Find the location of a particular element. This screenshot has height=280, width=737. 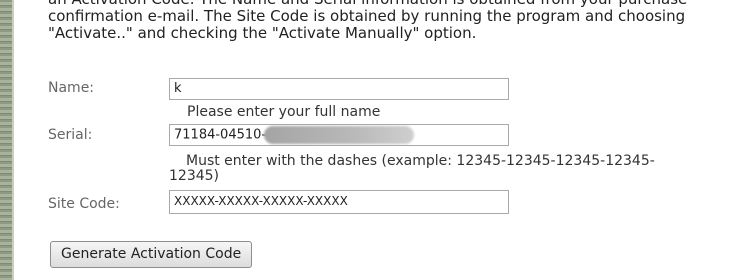

site-code-input: XXXXX-XXXXX-XXXXX-XXXXX is located at coordinates (339, 202).